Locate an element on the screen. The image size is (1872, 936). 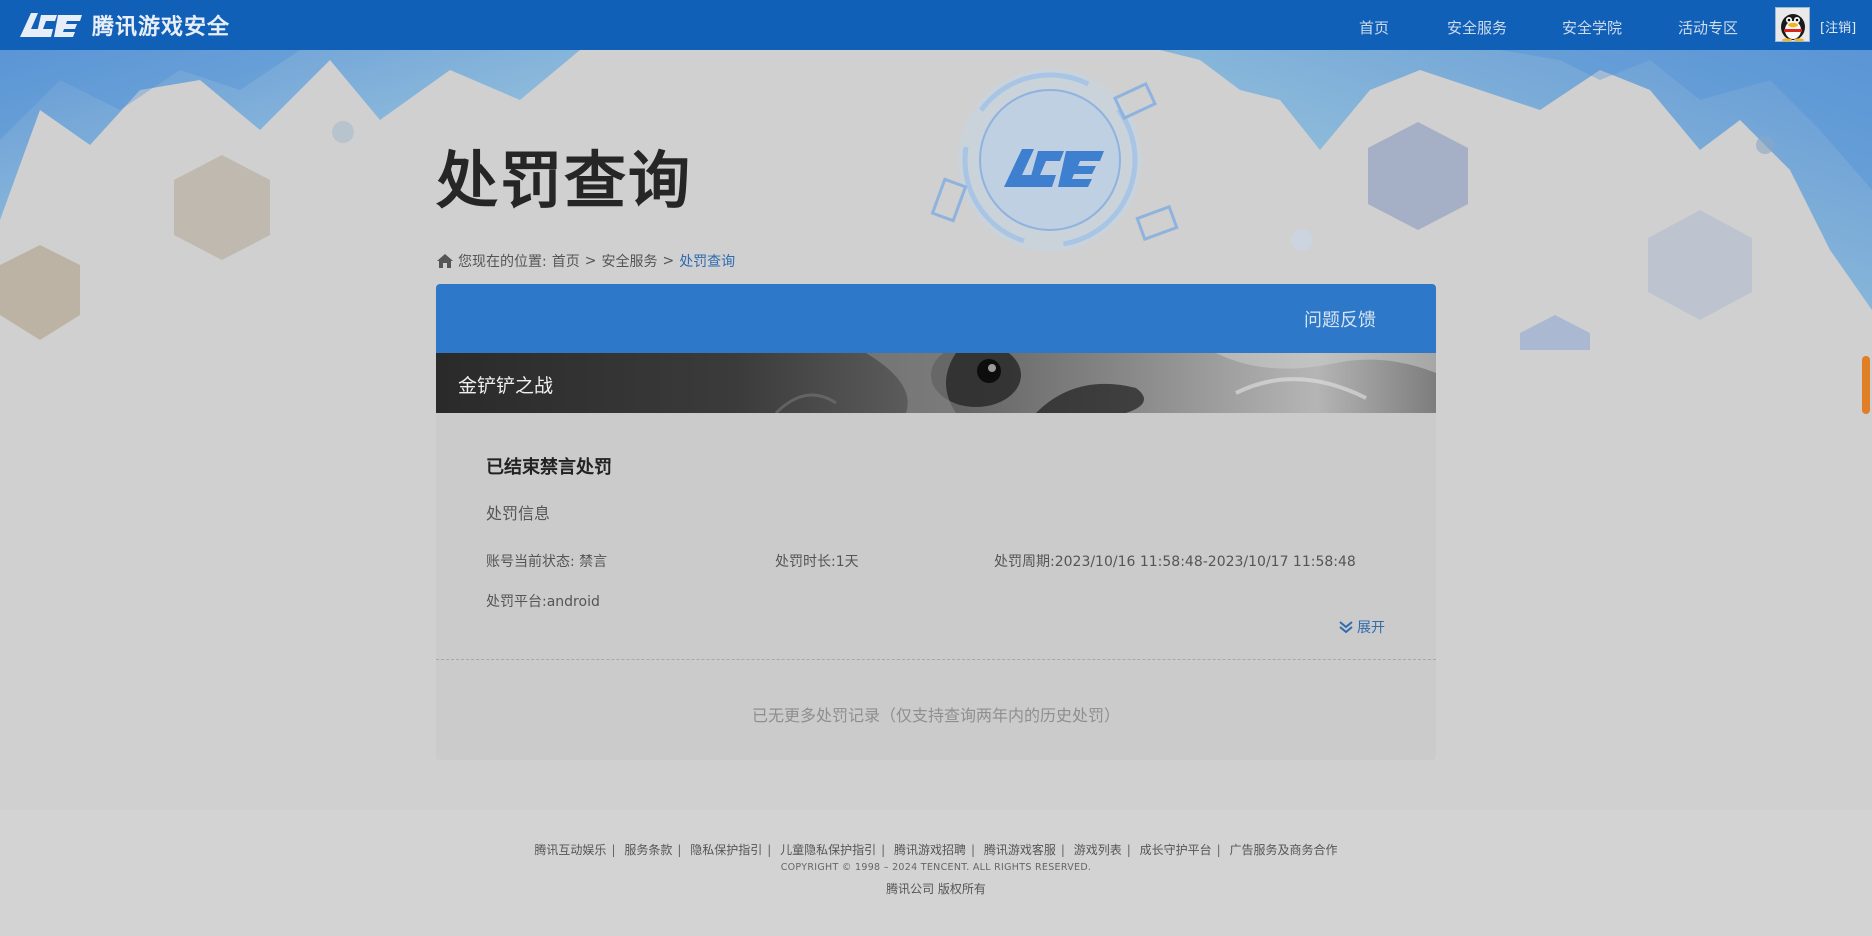
site-logo: 腾讯游戏安全 is located at coordinates (124, 25).